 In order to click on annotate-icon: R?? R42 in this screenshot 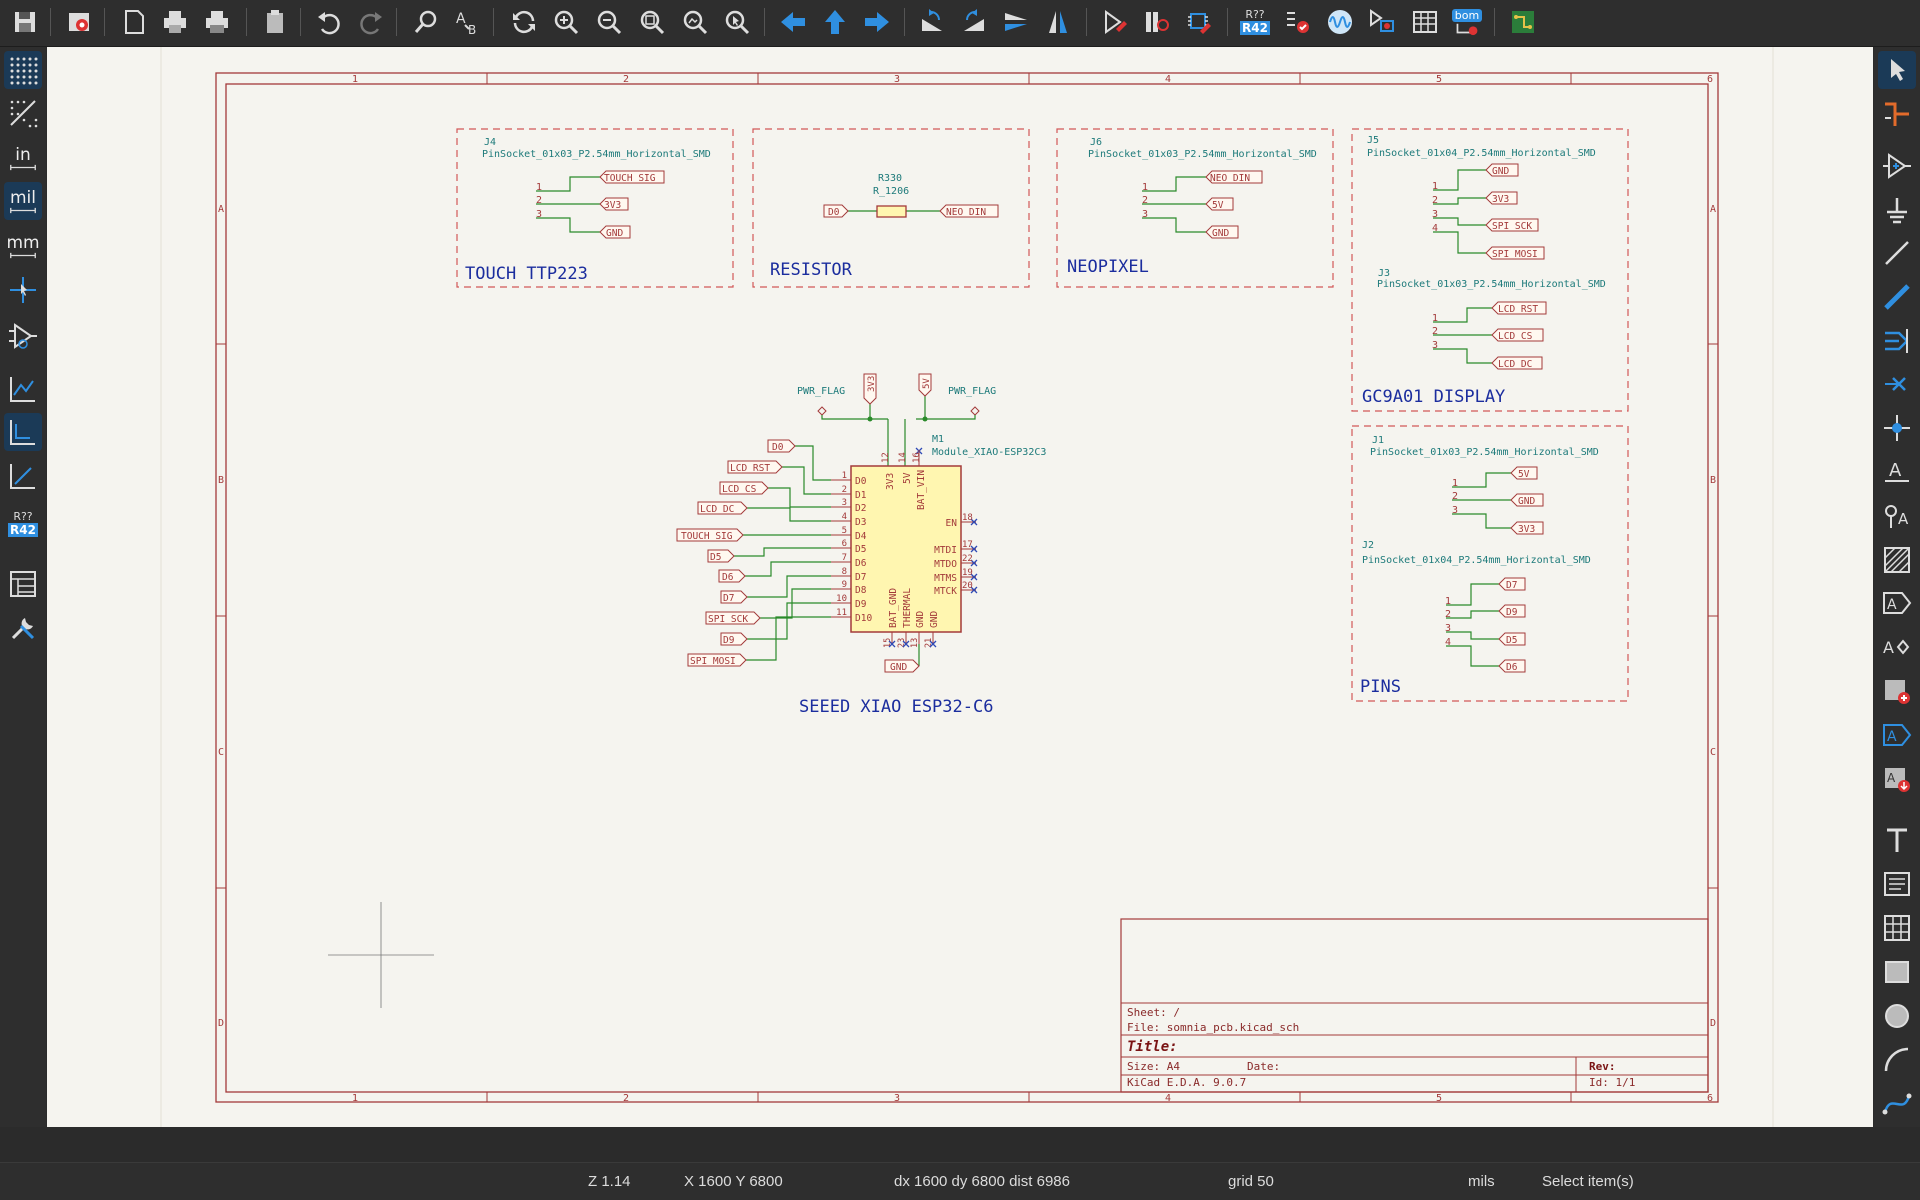, I will do `click(1255, 22)`.